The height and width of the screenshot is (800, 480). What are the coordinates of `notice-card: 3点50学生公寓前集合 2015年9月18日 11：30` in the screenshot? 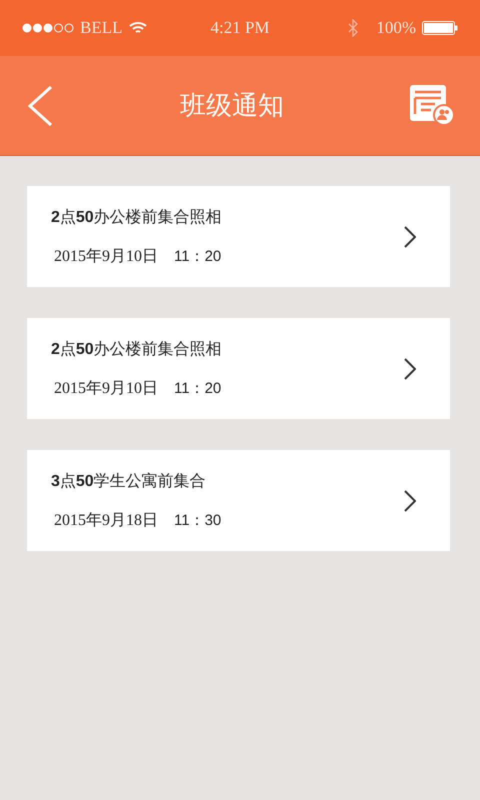 It's located at (238, 500).